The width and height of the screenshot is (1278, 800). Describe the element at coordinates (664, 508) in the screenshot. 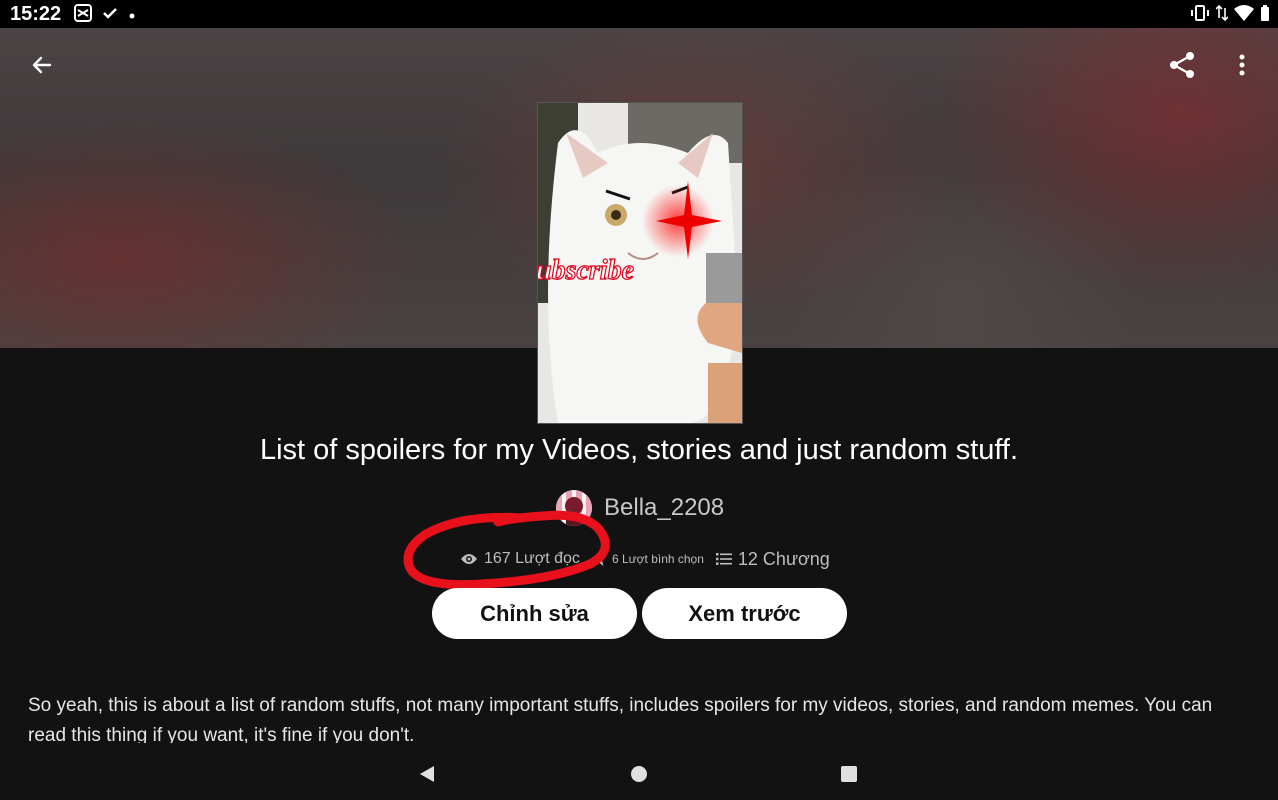

I see `author-name: Bella_2208` at that location.